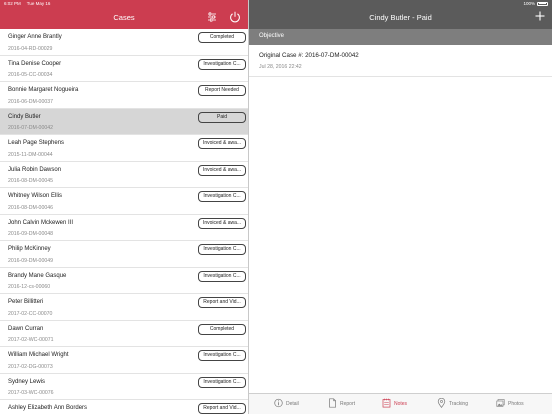  What do you see at coordinates (48, 408) in the screenshot?
I see `case-name: Ashley Elizabeth Ann Borders` at bounding box center [48, 408].